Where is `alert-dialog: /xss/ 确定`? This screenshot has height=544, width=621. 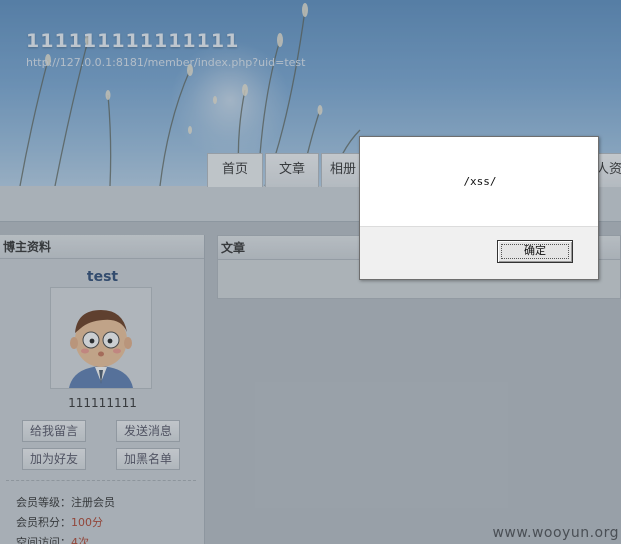 alert-dialog: /xss/ 确定 is located at coordinates (479, 208).